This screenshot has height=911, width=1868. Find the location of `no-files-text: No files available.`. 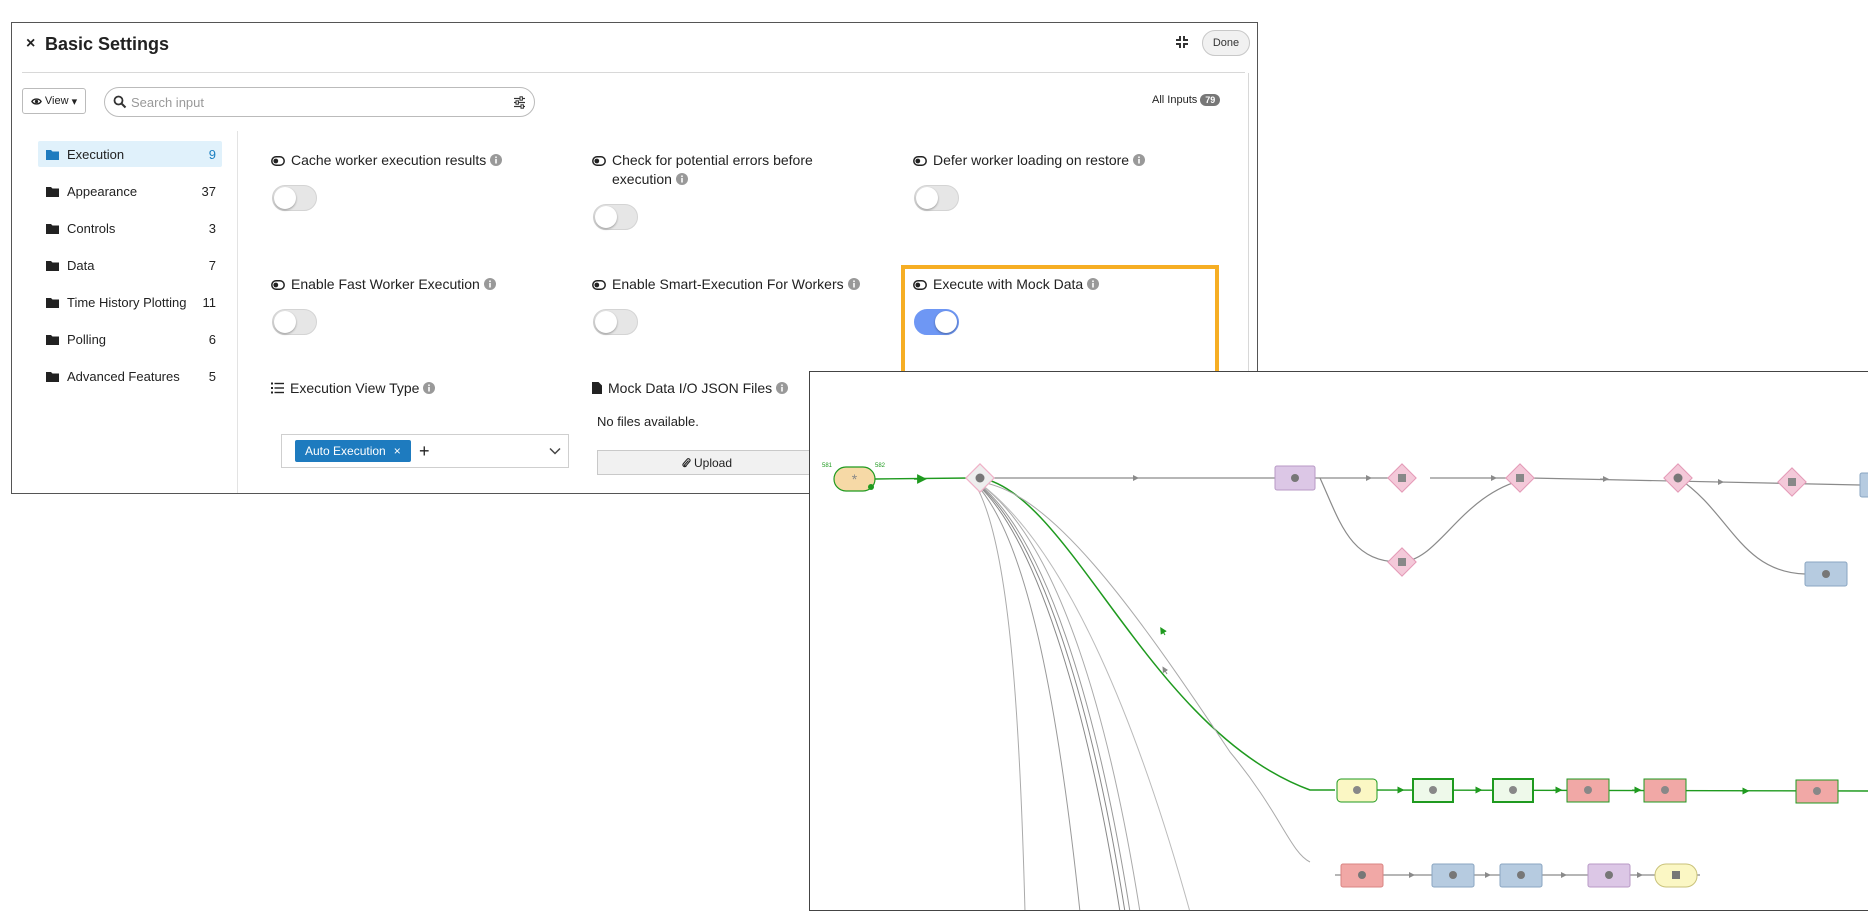

no-files-text: No files available. is located at coordinates (648, 421).